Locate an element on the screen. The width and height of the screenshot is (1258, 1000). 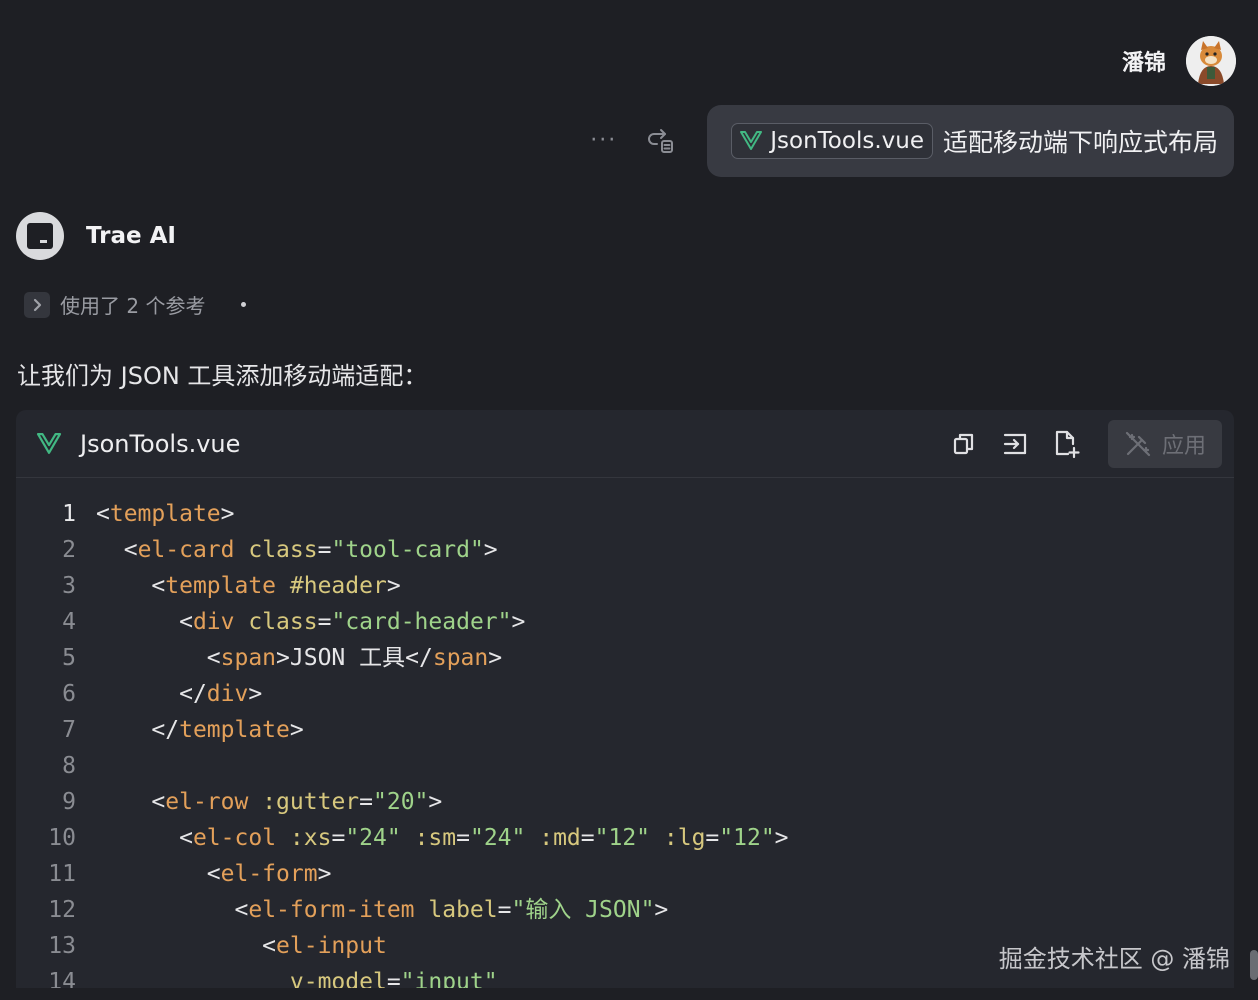
retry-icon is located at coordinates (660, 141).